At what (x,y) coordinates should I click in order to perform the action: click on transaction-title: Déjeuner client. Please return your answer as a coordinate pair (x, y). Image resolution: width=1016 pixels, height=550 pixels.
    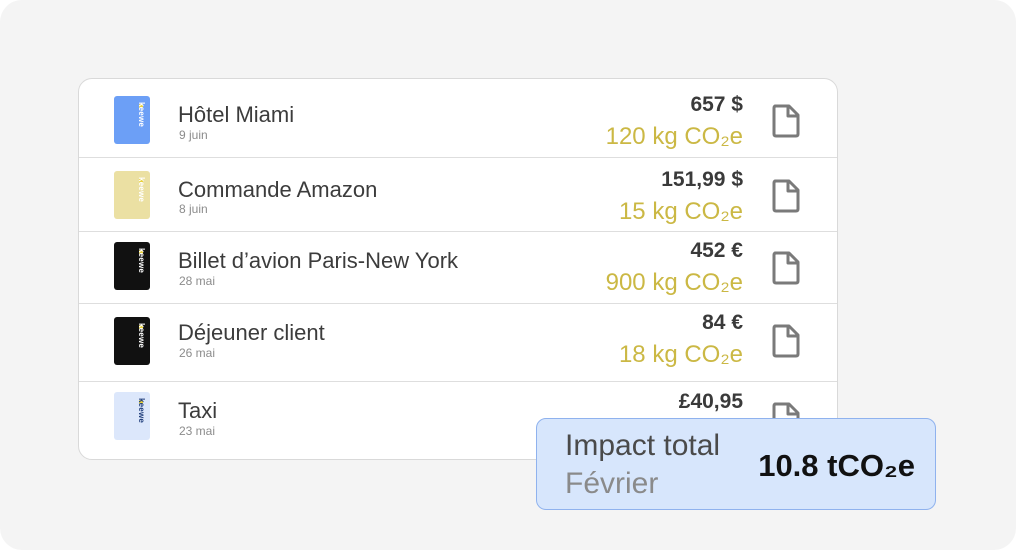
    Looking at the image, I should click on (251, 332).